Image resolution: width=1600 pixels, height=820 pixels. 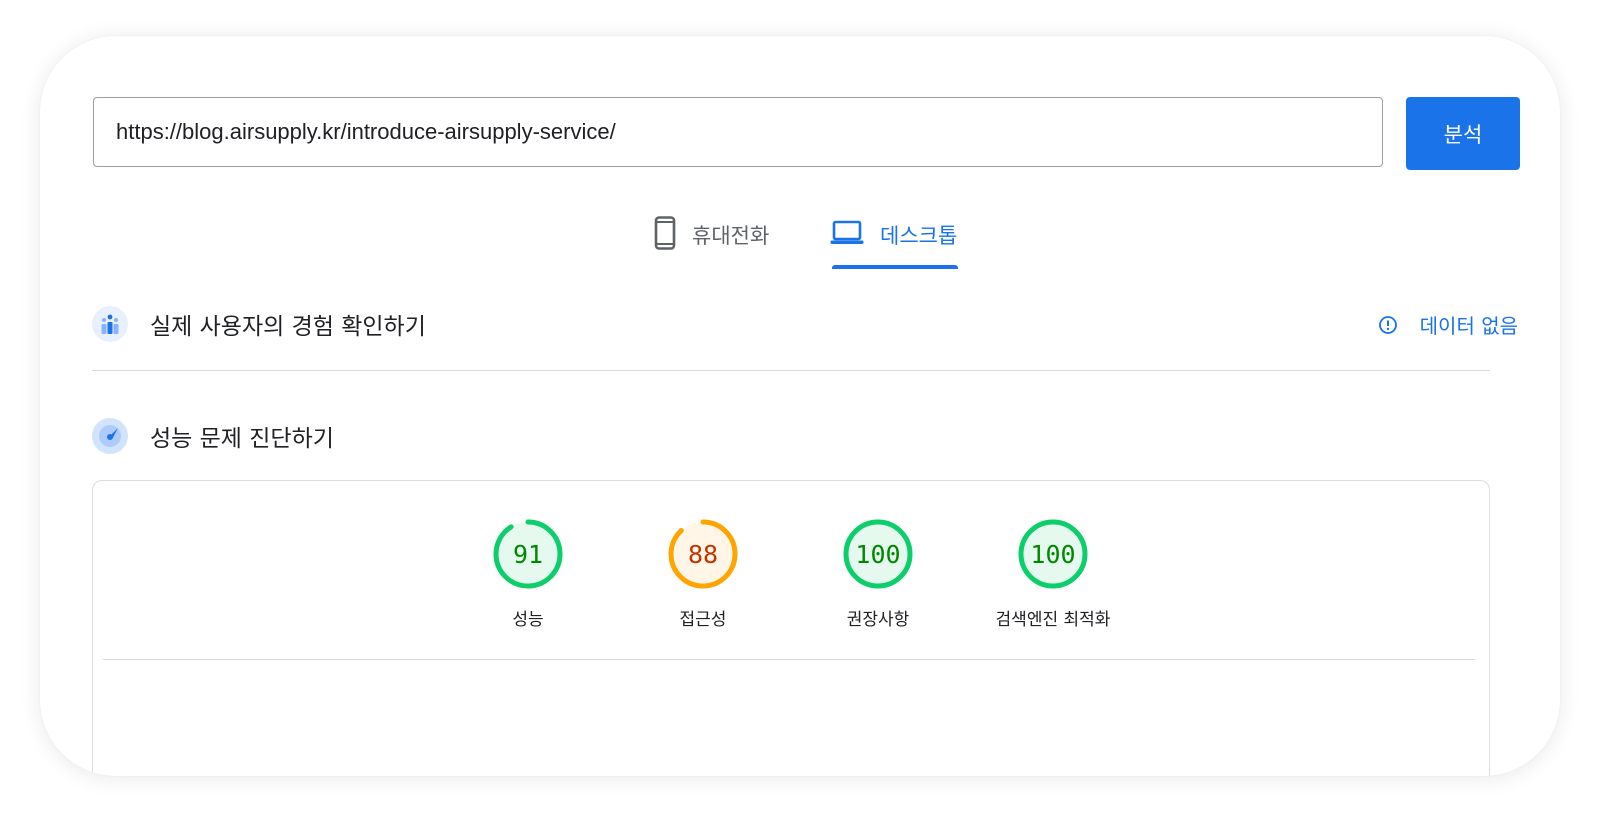 What do you see at coordinates (1468, 326) in the screenshot?
I see `no-data-label: 데이터 없음` at bounding box center [1468, 326].